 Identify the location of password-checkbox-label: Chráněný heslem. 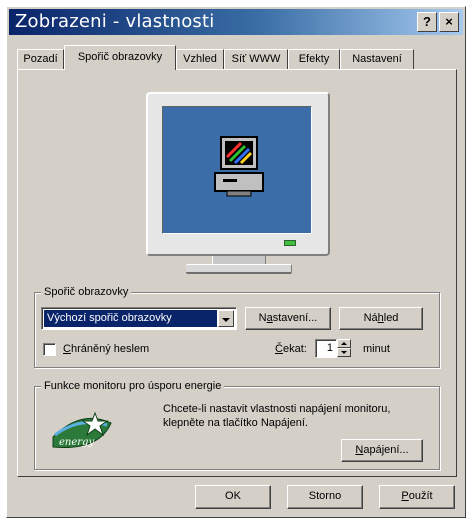
(106, 349).